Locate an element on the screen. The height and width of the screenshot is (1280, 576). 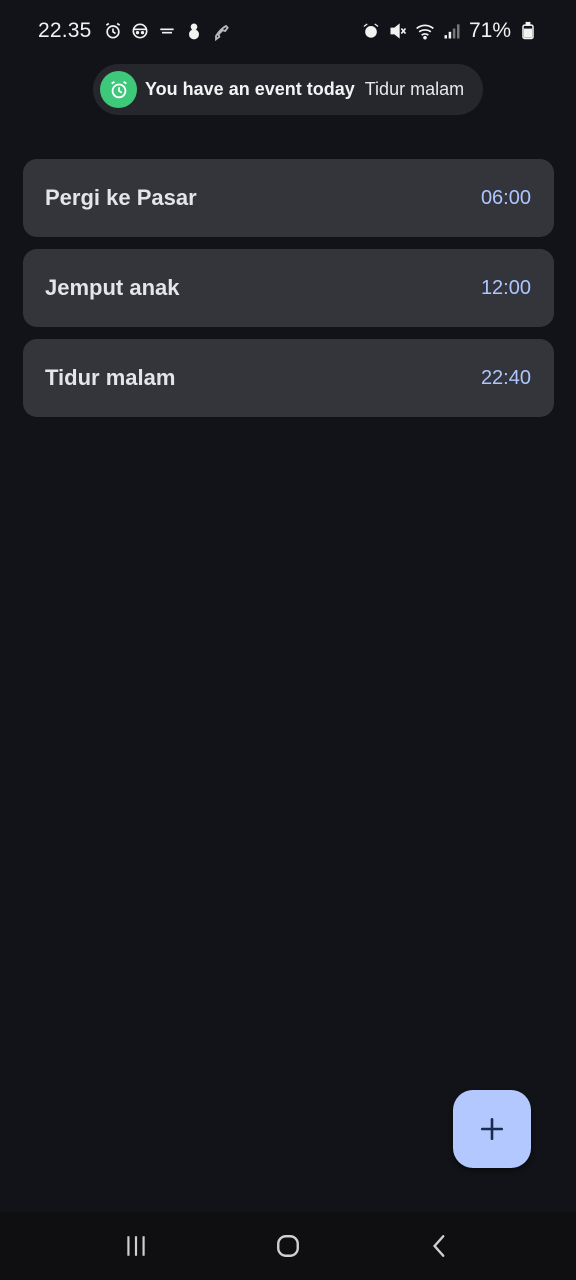
recents-button is located at coordinates (136, 1246).